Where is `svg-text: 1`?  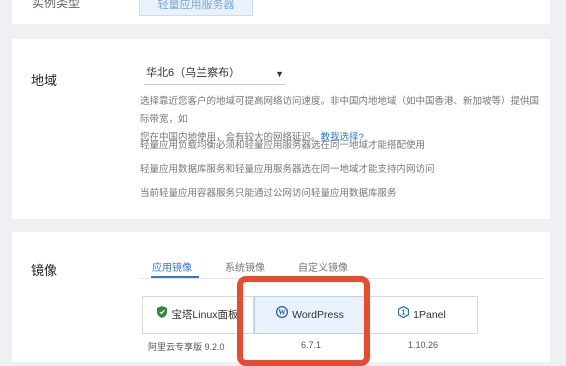
svg-text: 1 is located at coordinates (404, 313).